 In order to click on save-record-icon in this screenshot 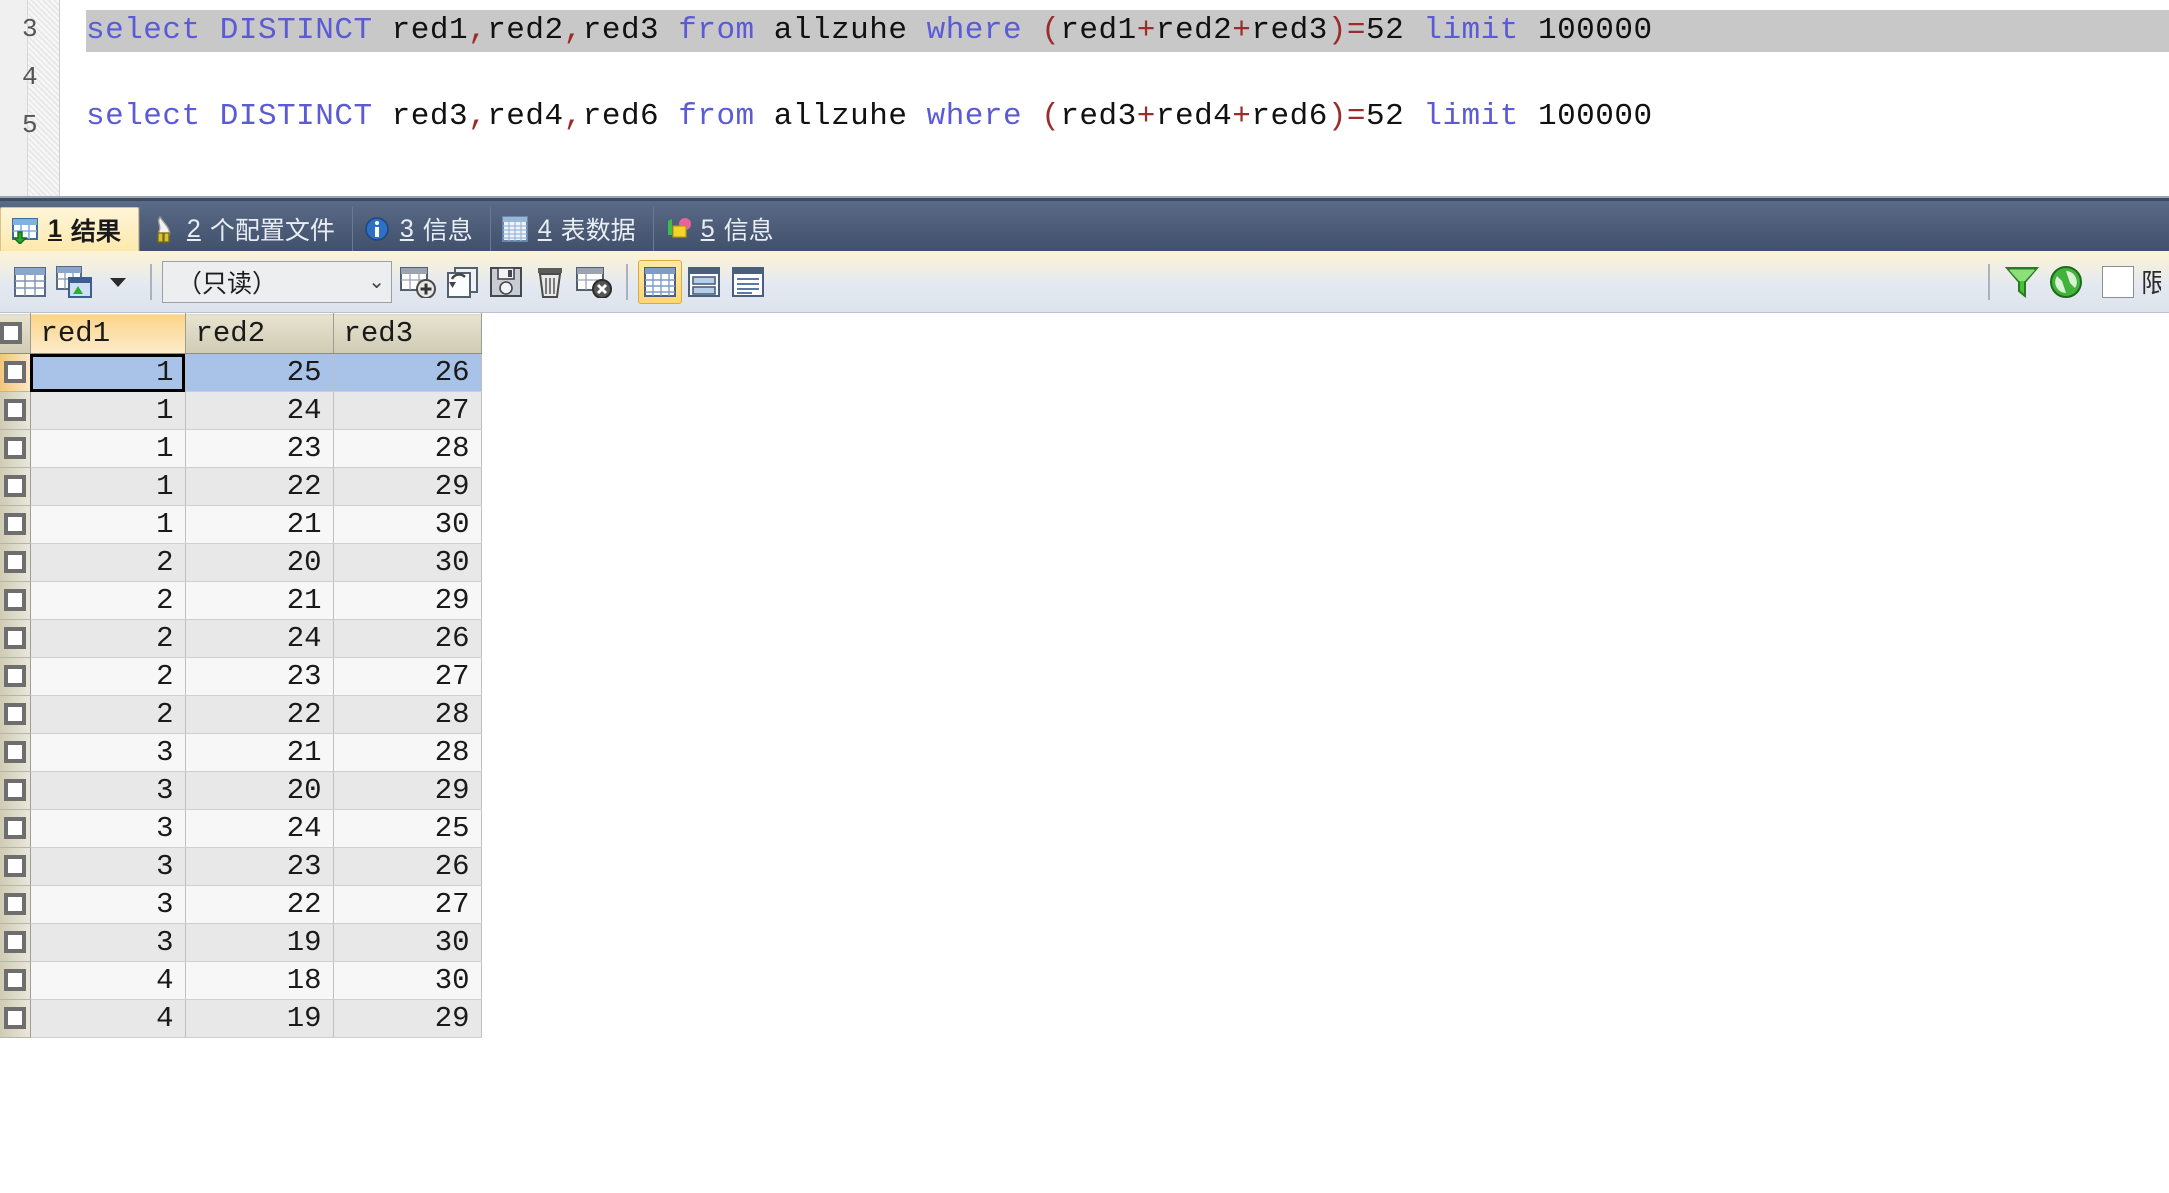, I will do `click(506, 282)`.